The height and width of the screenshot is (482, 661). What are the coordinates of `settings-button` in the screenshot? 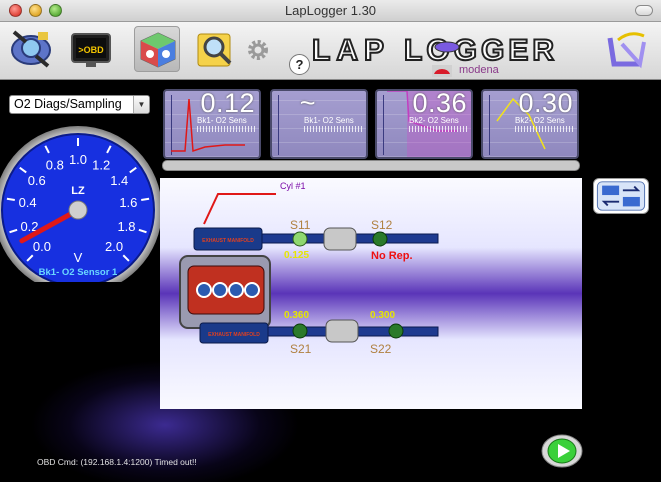 It's located at (258, 50).